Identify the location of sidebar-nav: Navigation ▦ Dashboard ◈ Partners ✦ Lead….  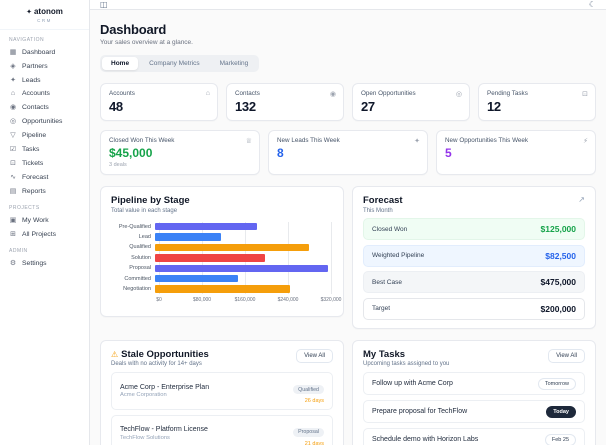
(44, 153).